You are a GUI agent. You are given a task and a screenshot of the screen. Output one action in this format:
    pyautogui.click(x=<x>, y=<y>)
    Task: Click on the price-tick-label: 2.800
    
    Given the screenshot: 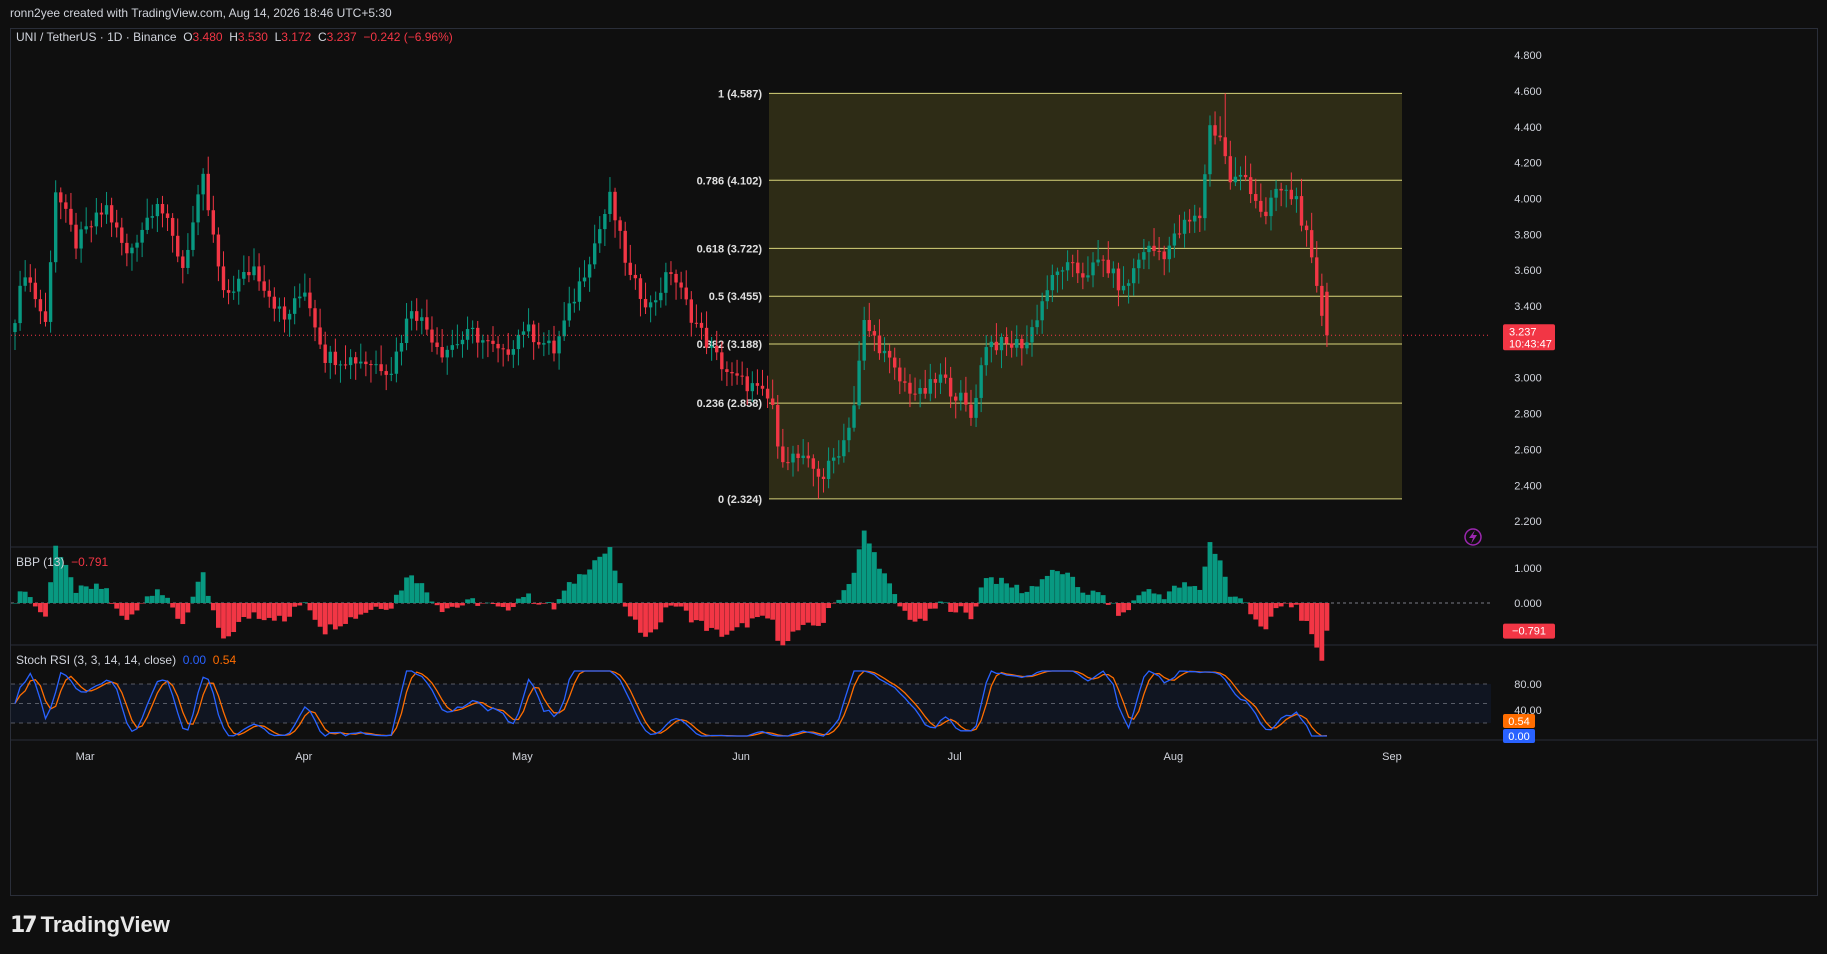 What is the action you would take?
    pyautogui.click(x=1528, y=415)
    